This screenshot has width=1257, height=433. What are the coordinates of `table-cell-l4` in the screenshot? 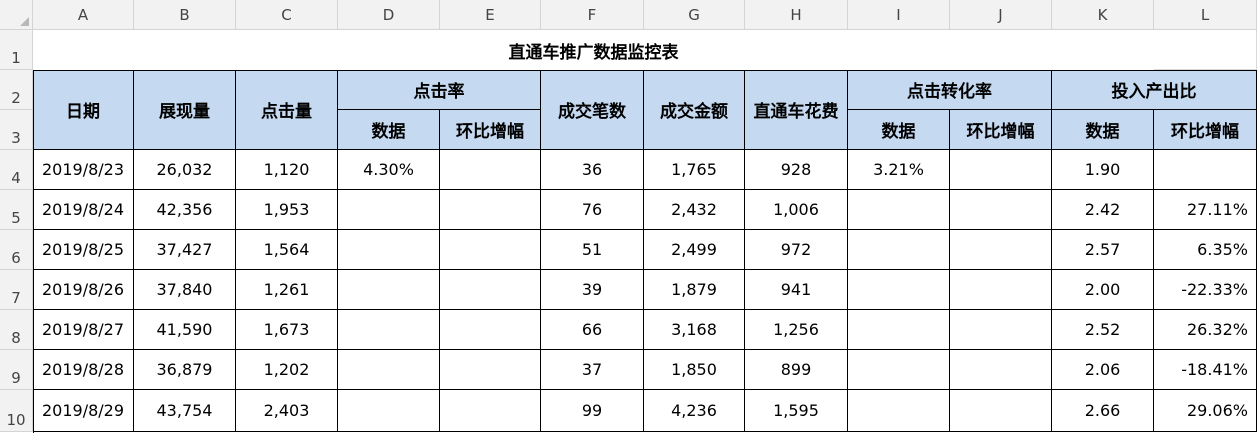 It's located at (1205, 170).